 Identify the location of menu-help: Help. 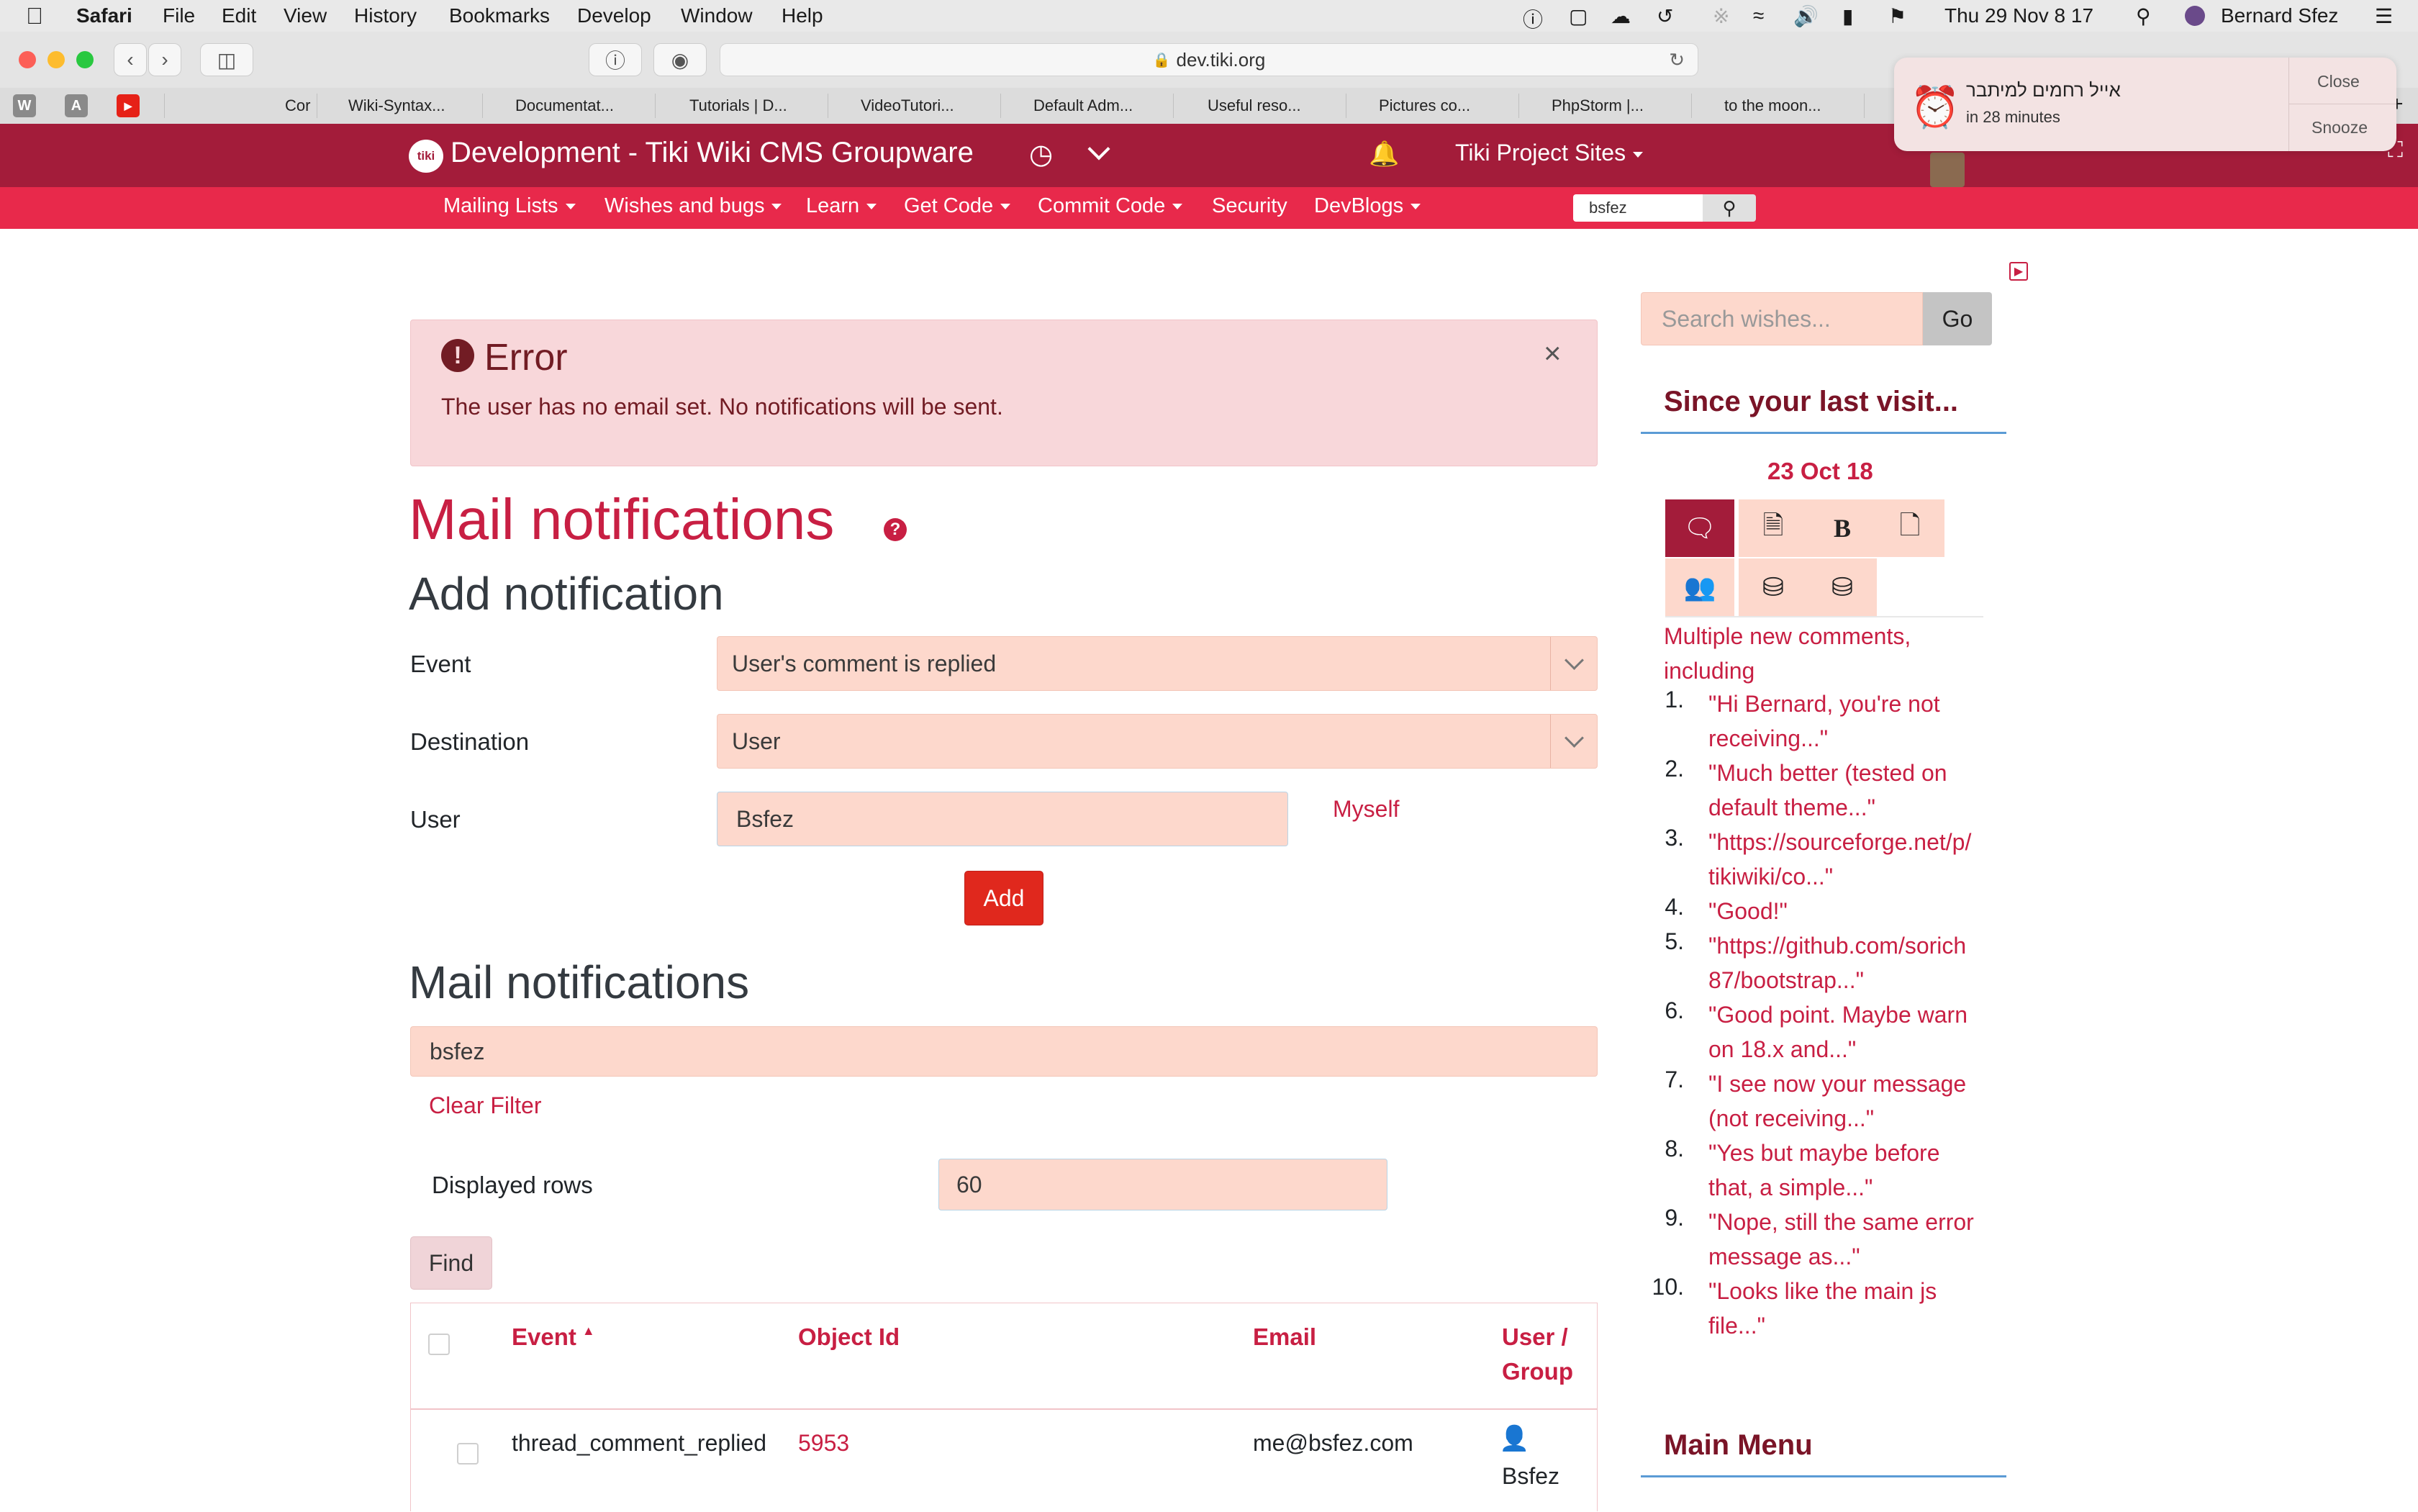
(802, 16).